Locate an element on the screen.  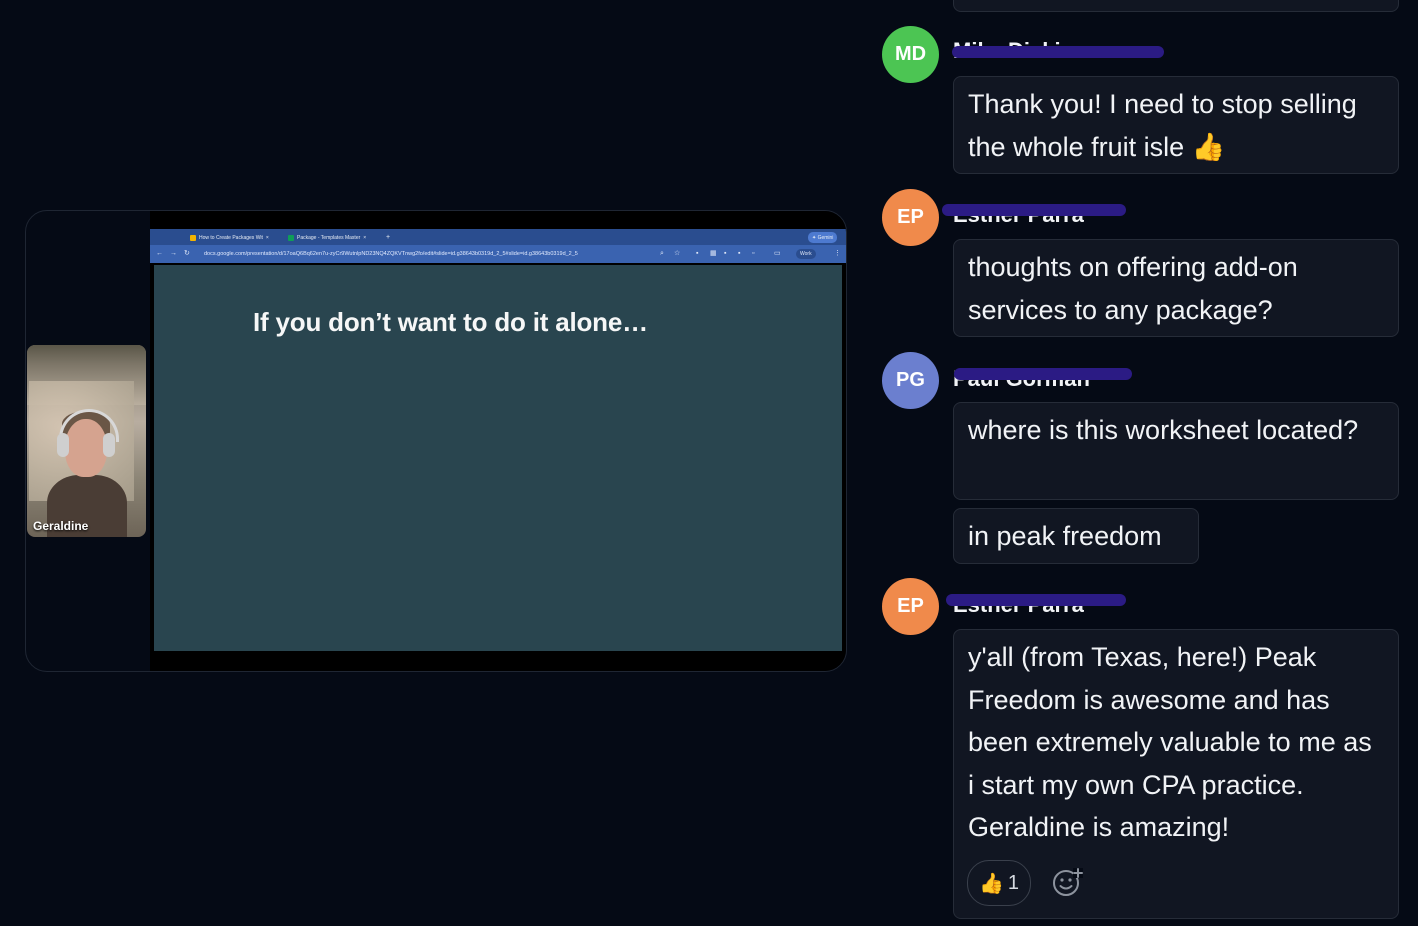
message-bubble: where is this worksheet located? is located at coordinates (1176, 451).